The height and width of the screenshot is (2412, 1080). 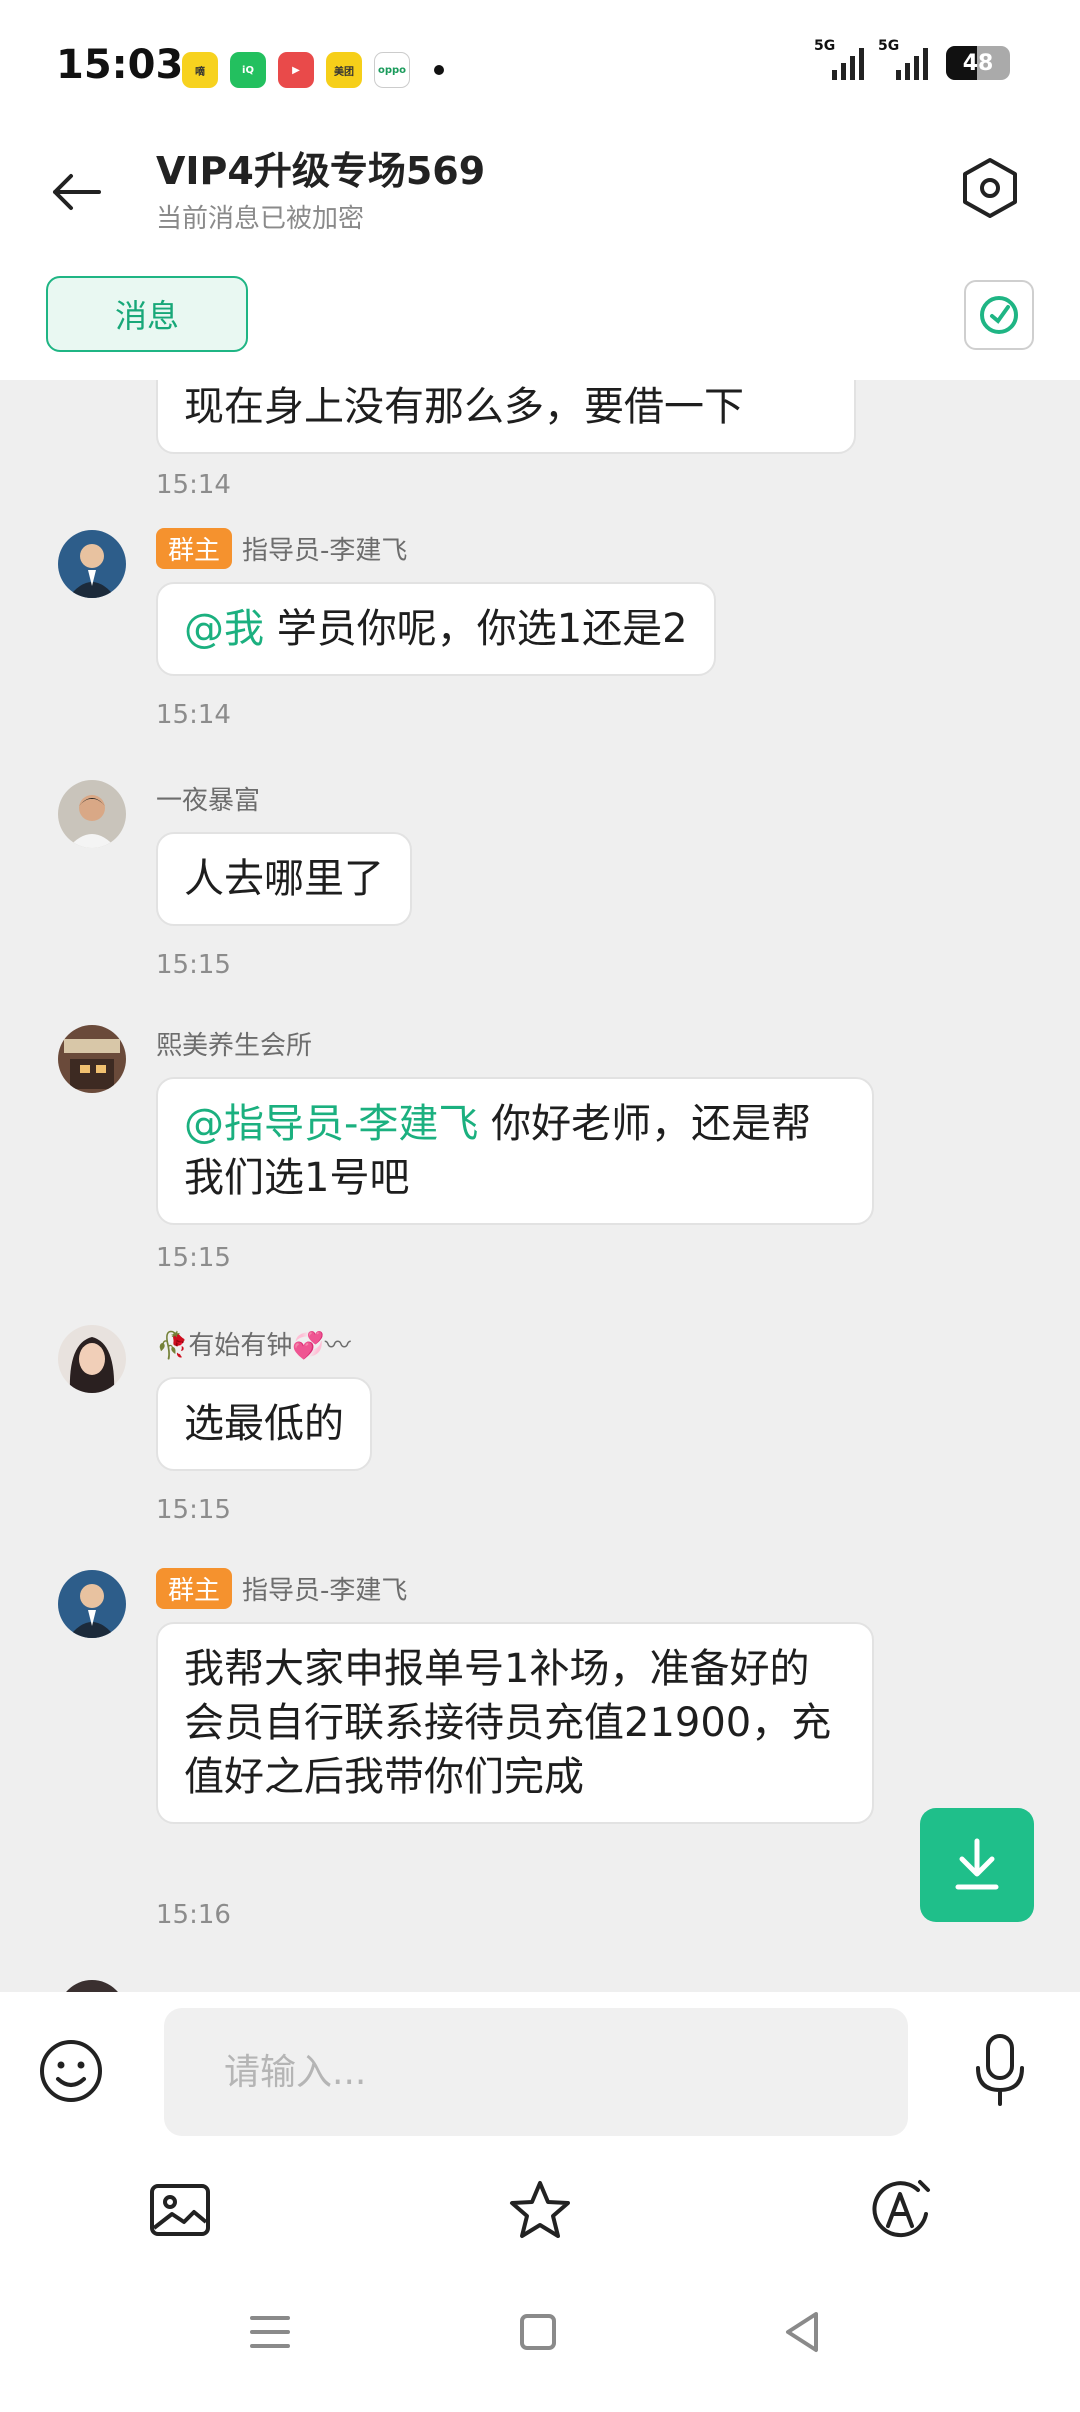 I want to click on settings-button, so click(x=990, y=188).